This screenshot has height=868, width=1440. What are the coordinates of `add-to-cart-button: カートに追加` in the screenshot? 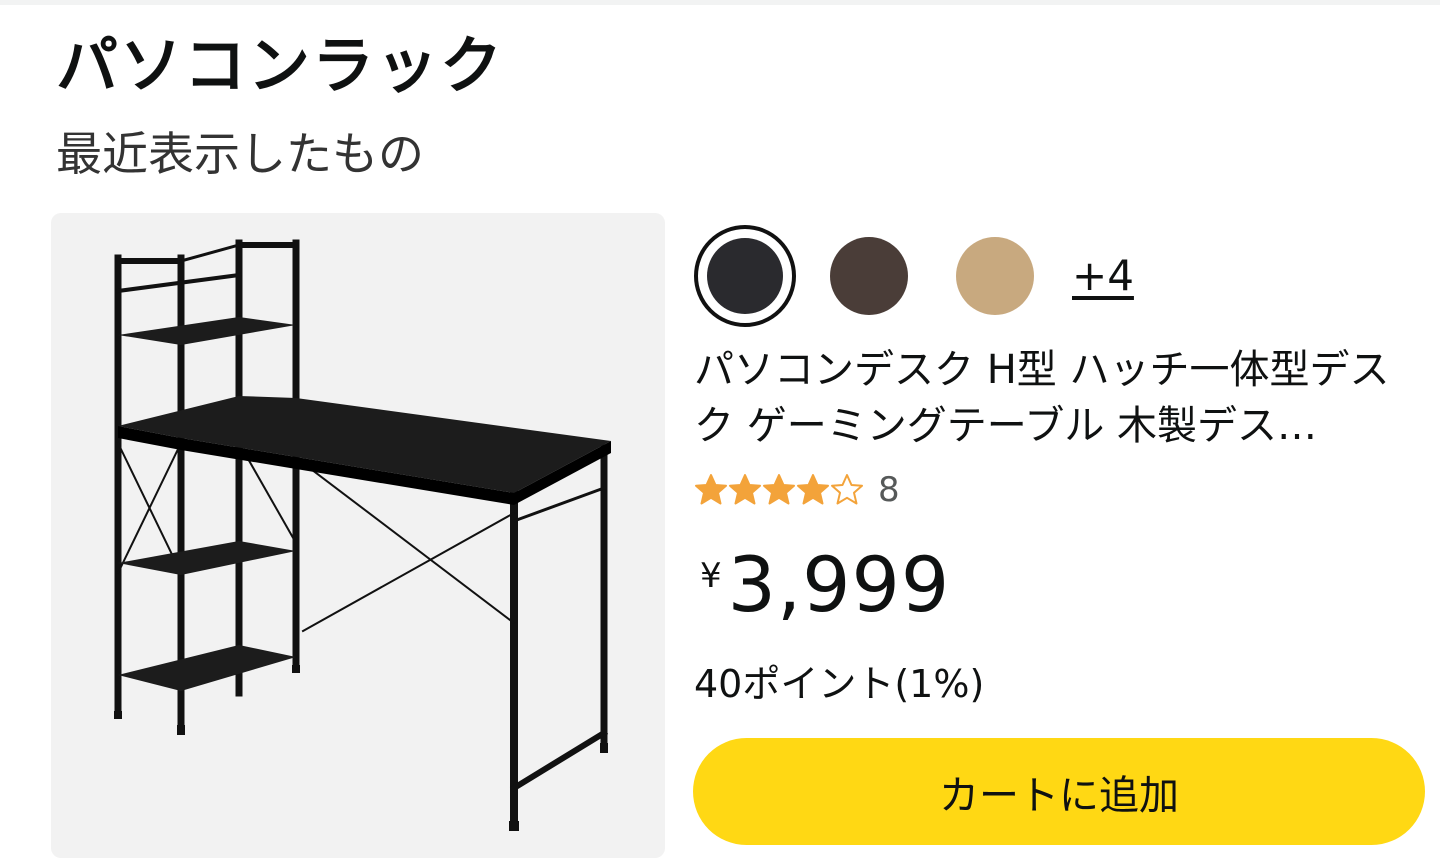 It's located at (1059, 791).